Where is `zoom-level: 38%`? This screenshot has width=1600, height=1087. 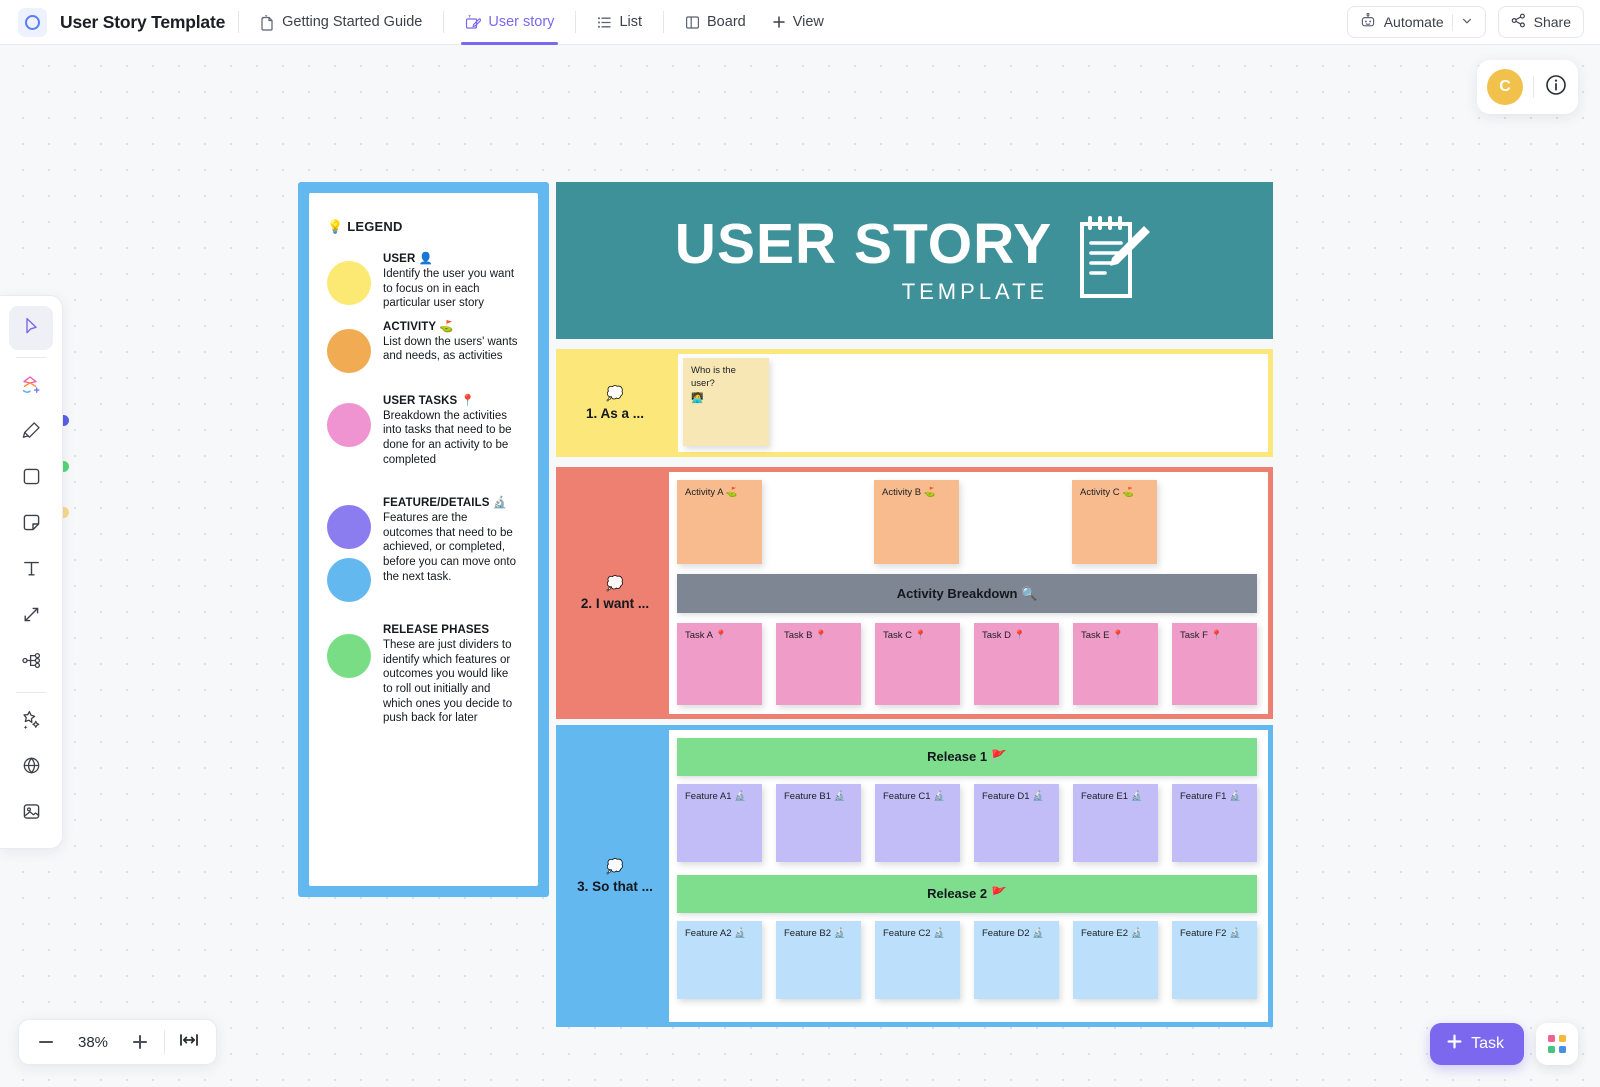 zoom-level: 38% is located at coordinates (93, 1042).